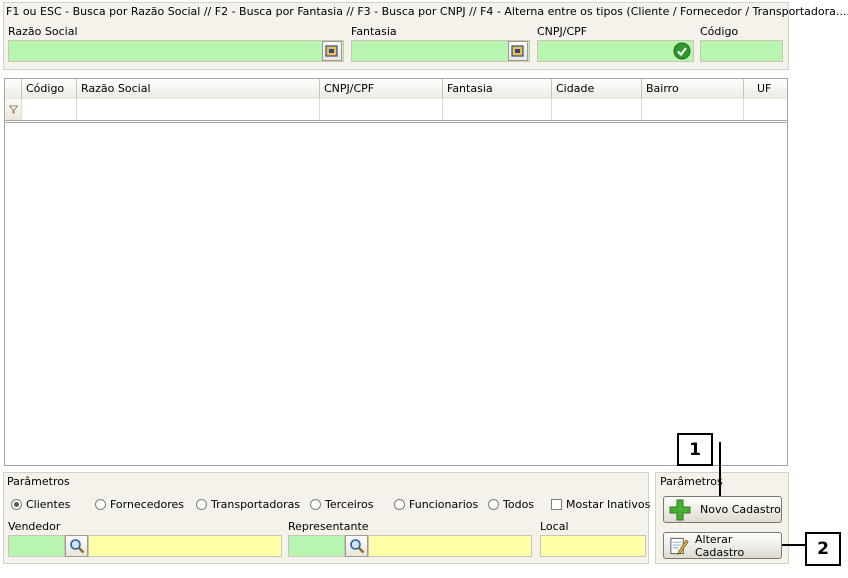 The height and width of the screenshot is (578, 848). What do you see at coordinates (719, 31) in the screenshot?
I see `codigo-label: Código` at bounding box center [719, 31].